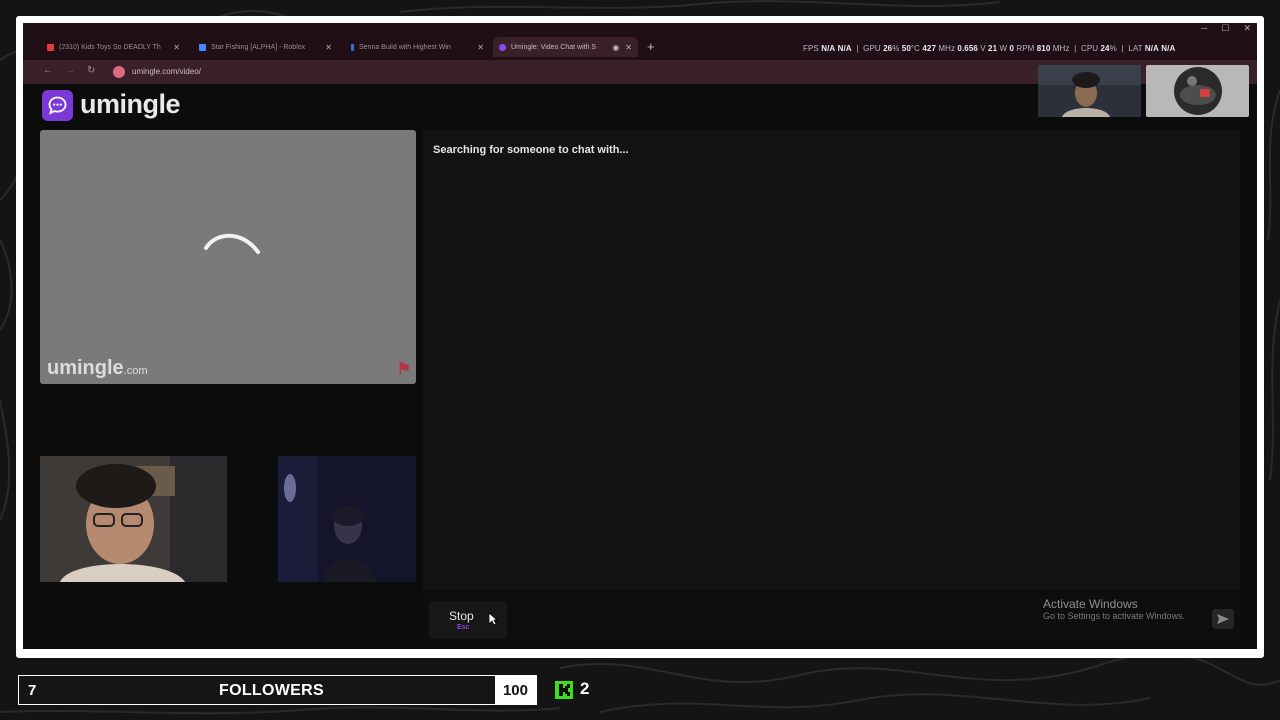 The height and width of the screenshot is (720, 1280). What do you see at coordinates (133, 519) in the screenshot?
I see `self-video` at bounding box center [133, 519].